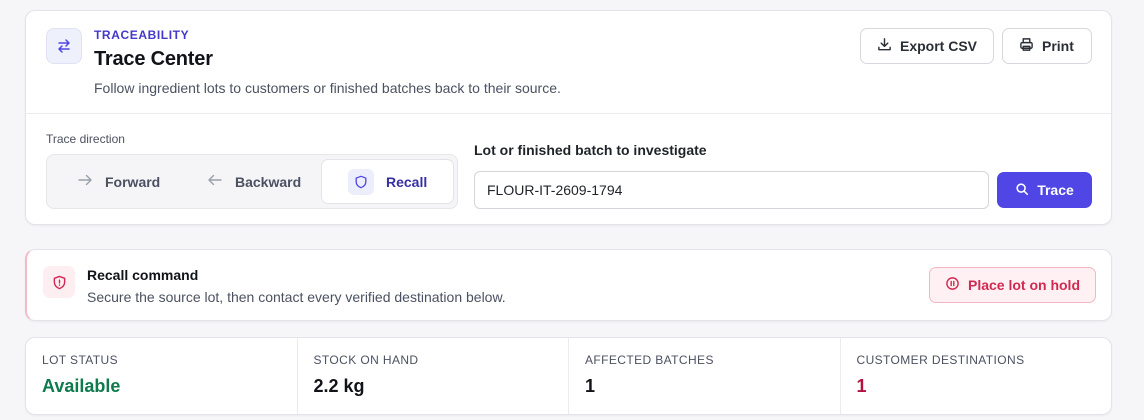  What do you see at coordinates (1026, 46) in the screenshot?
I see `printer-icon` at bounding box center [1026, 46].